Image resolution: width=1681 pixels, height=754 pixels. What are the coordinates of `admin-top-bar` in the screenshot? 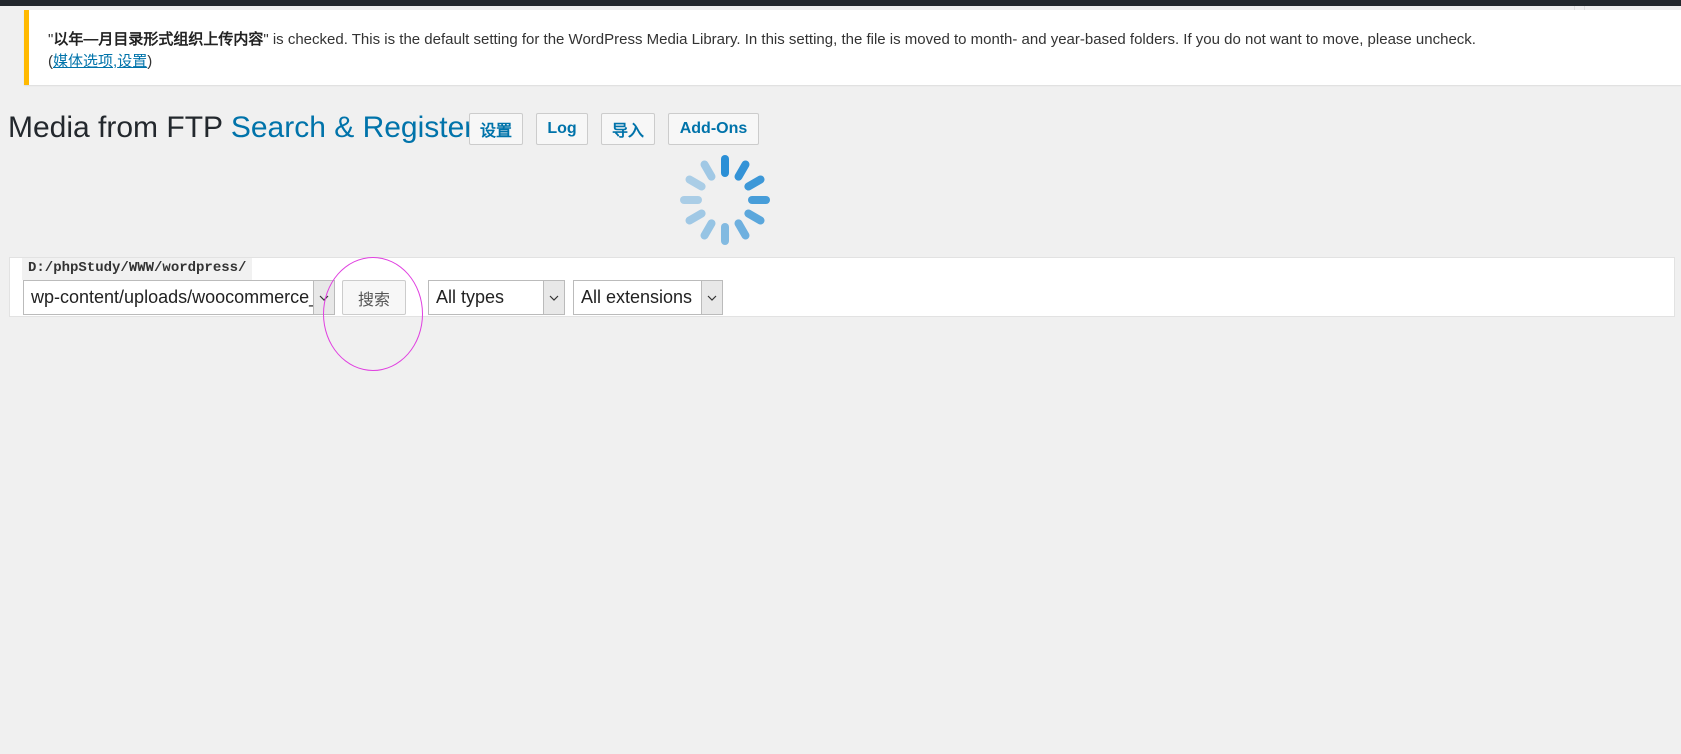 It's located at (840, 3).